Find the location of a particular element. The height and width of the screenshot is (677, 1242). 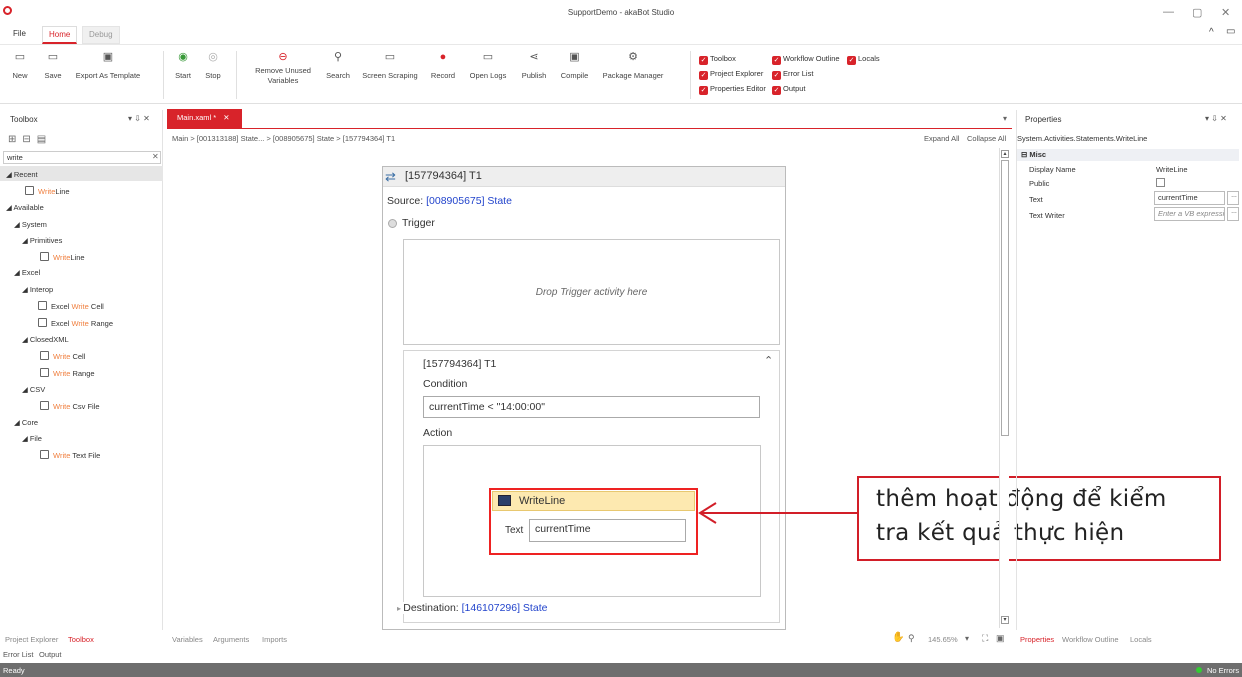

tree-closedxml: ◢ ClosedXML is located at coordinates (45, 339).